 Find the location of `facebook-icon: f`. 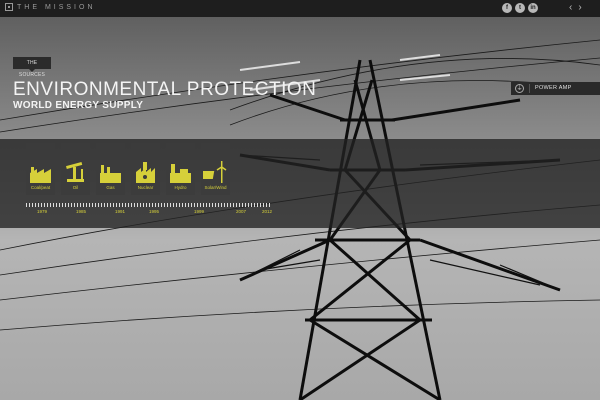

facebook-icon: f is located at coordinates (507, 8).